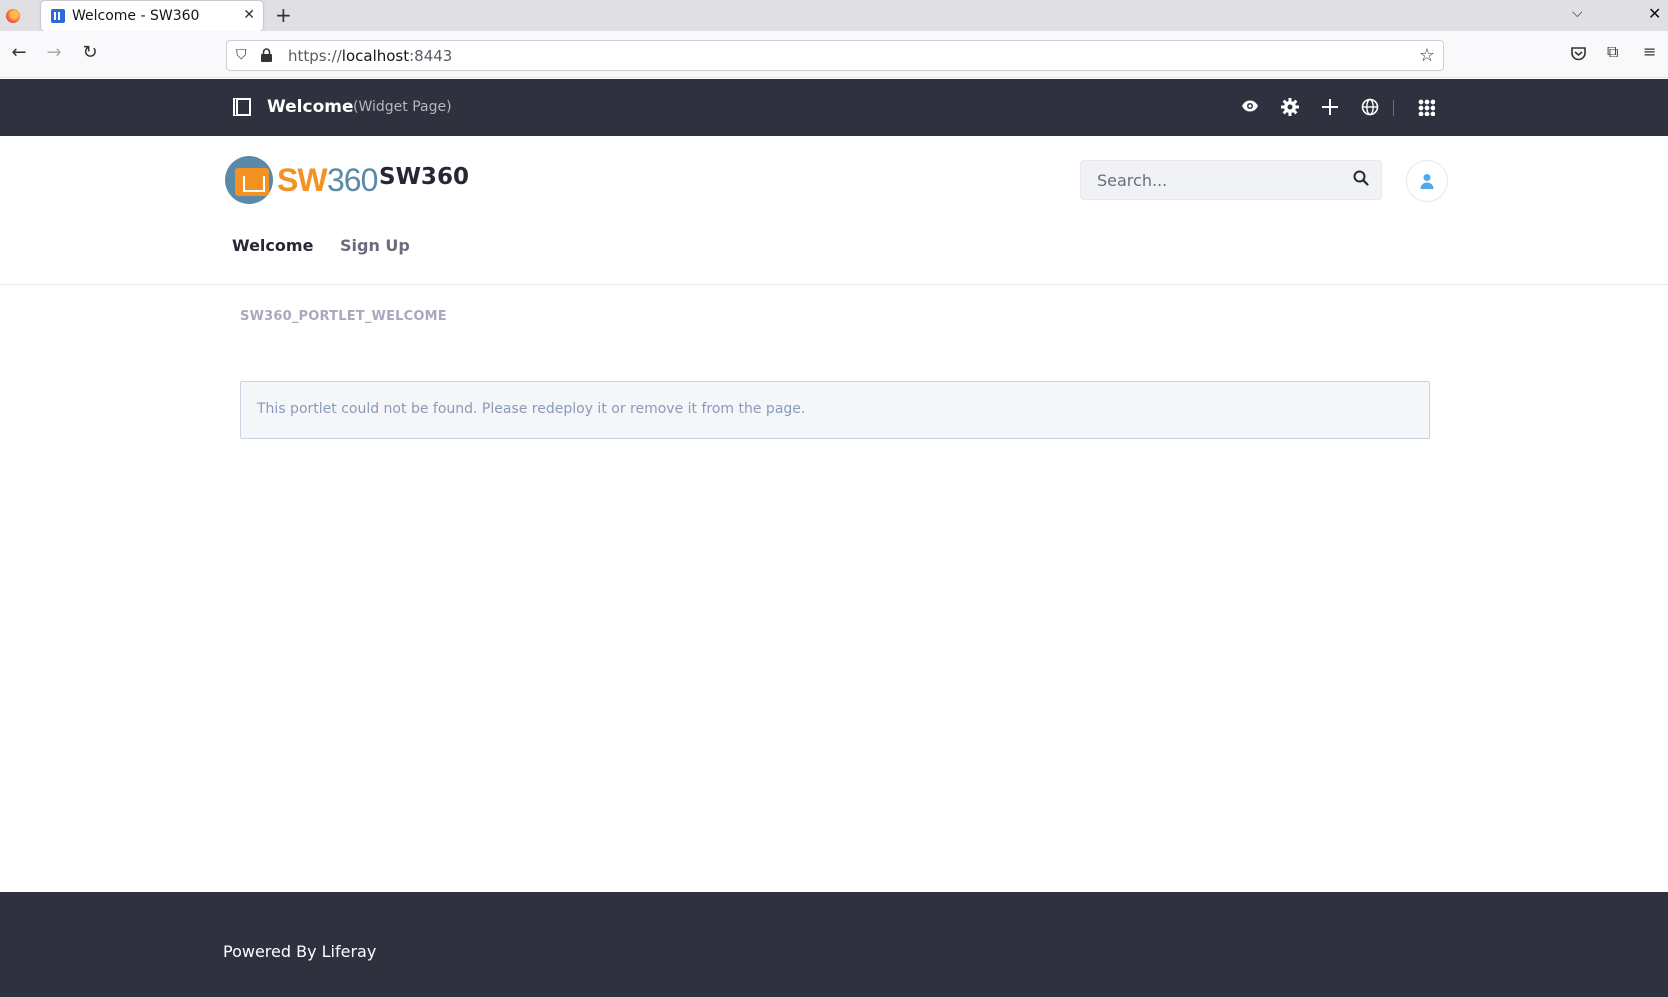 This screenshot has height=997, width=1668. I want to click on browser-tab: Welcome - SW360 ✕, so click(152, 16).